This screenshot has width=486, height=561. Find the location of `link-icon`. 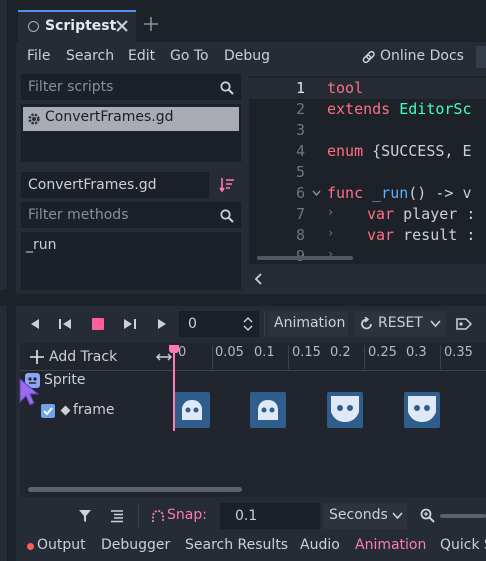

link-icon is located at coordinates (368, 57).